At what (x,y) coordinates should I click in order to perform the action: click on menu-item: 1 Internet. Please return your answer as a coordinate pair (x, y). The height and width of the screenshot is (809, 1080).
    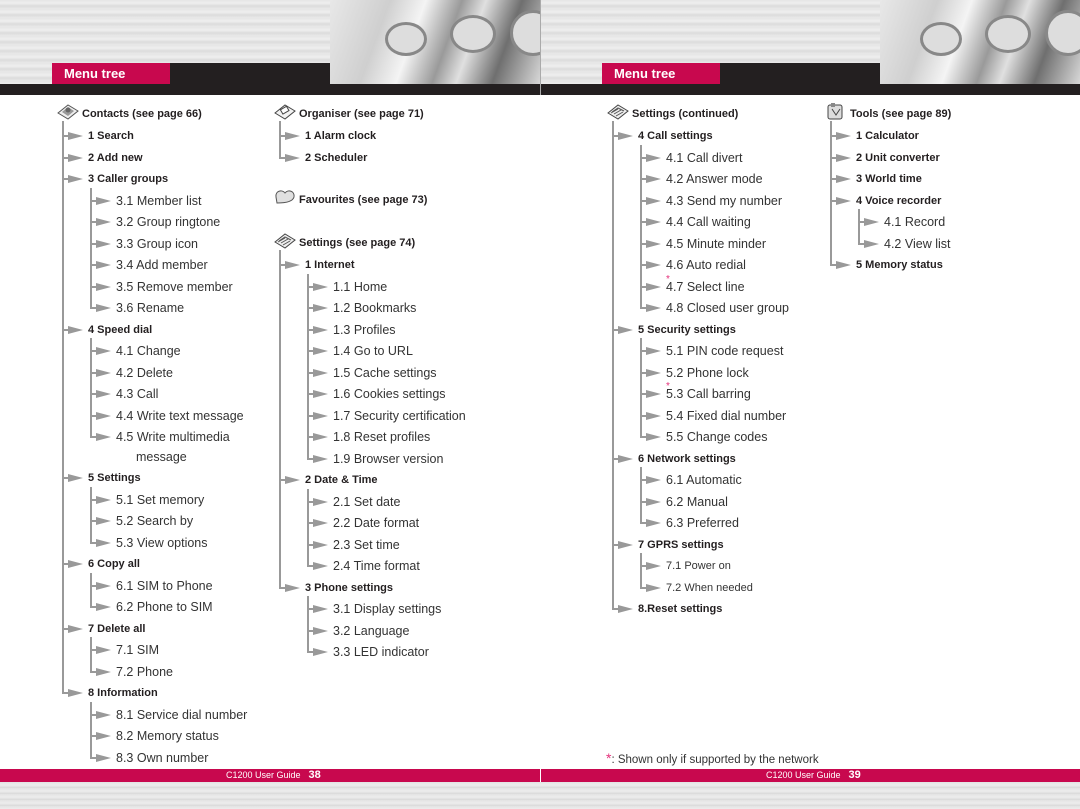
    Looking at the image, I should click on (330, 265).